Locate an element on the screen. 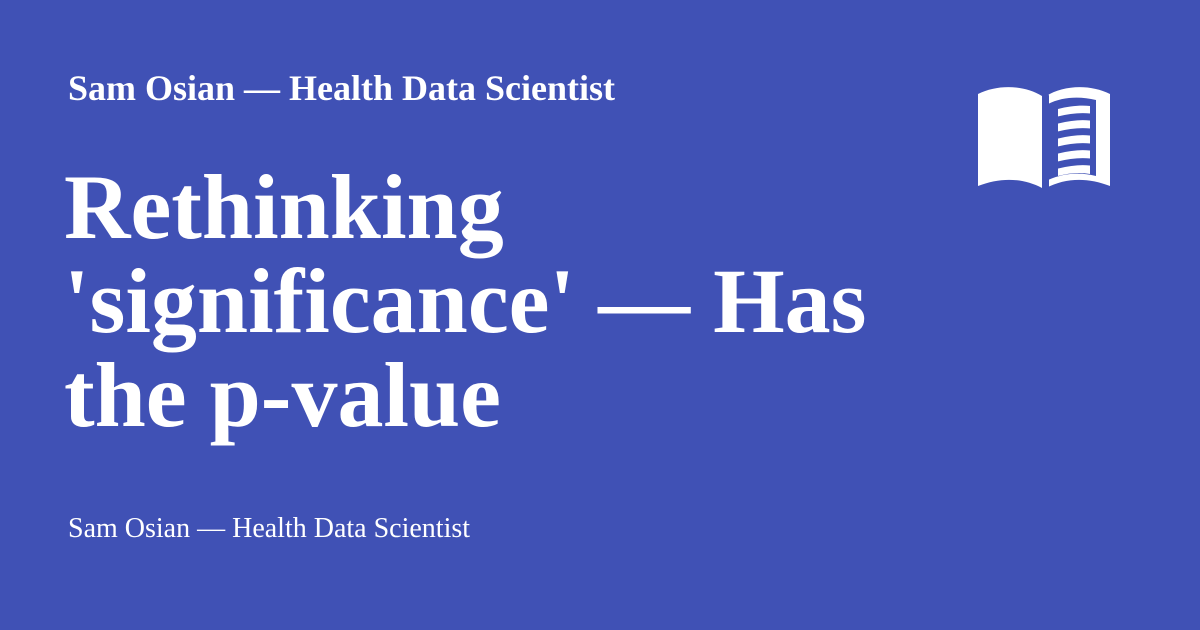  site-name: Sam Osian — Health Data Scientist is located at coordinates (342, 88).